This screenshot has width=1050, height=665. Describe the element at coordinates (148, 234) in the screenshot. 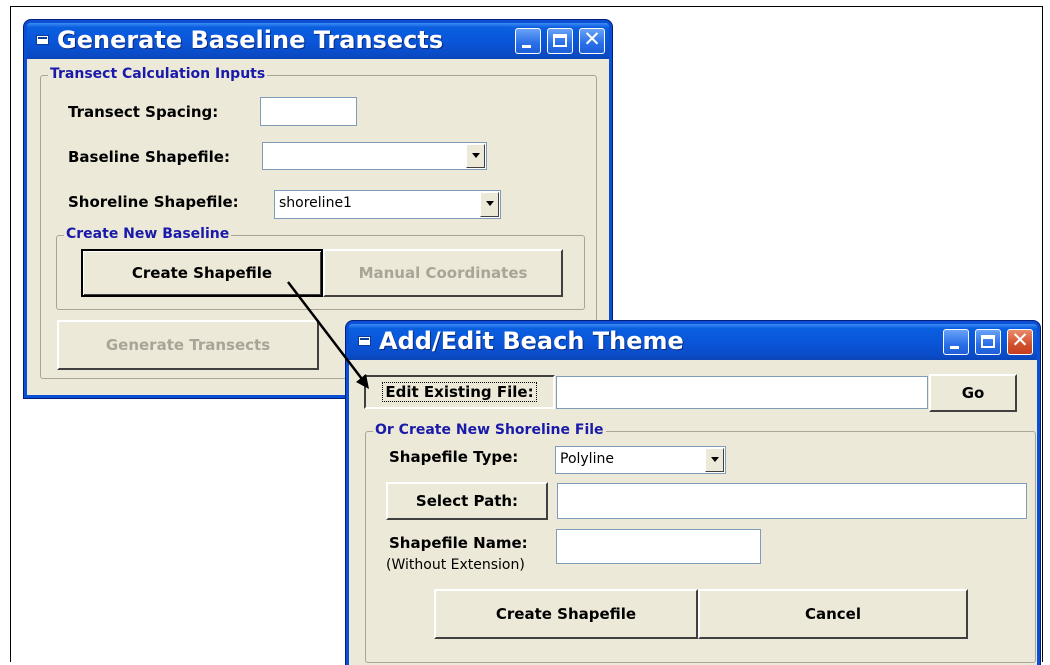

I see `group-label: Create New Baseline` at that location.